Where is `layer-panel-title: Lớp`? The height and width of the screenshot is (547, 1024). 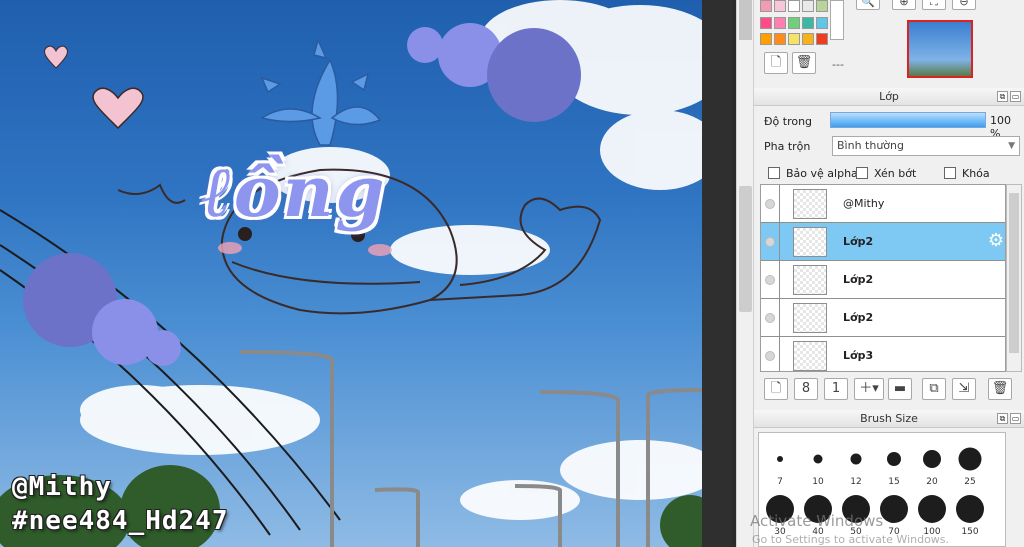
layer-panel-title: Lớp is located at coordinates (889, 96).